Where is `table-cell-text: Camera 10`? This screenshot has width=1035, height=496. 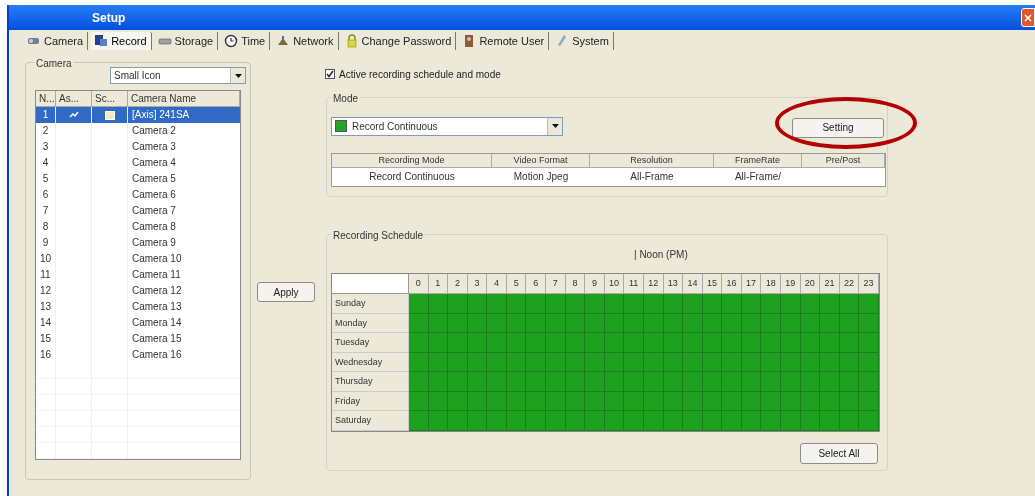
table-cell-text: Camera 10 is located at coordinates (157, 259).